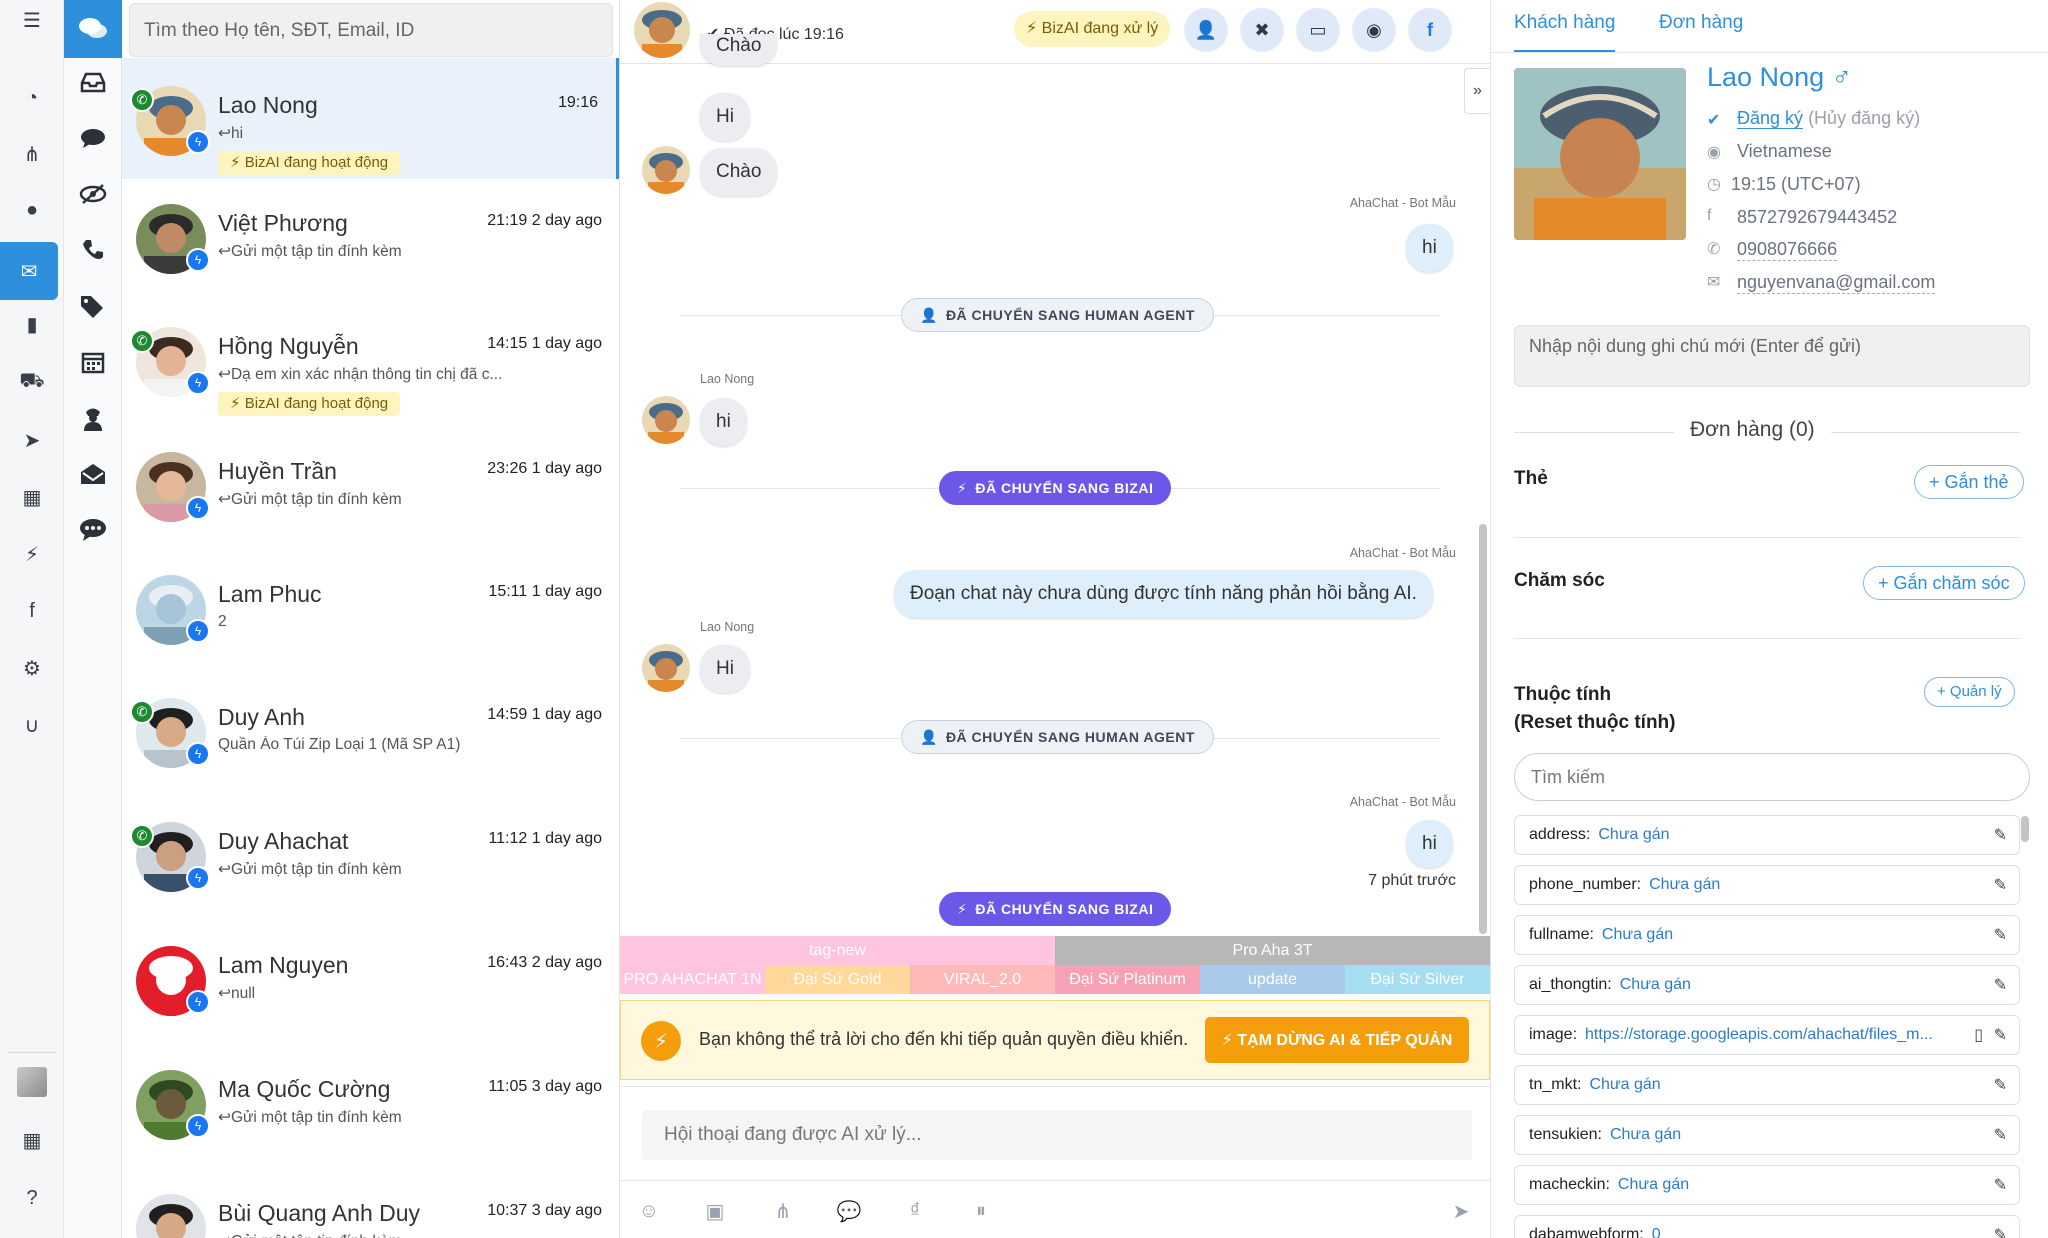  Describe the element at coordinates (371, 30) in the screenshot. I see `search-input: Tìm theo Họ tên, SĐT, Email, ID` at that location.